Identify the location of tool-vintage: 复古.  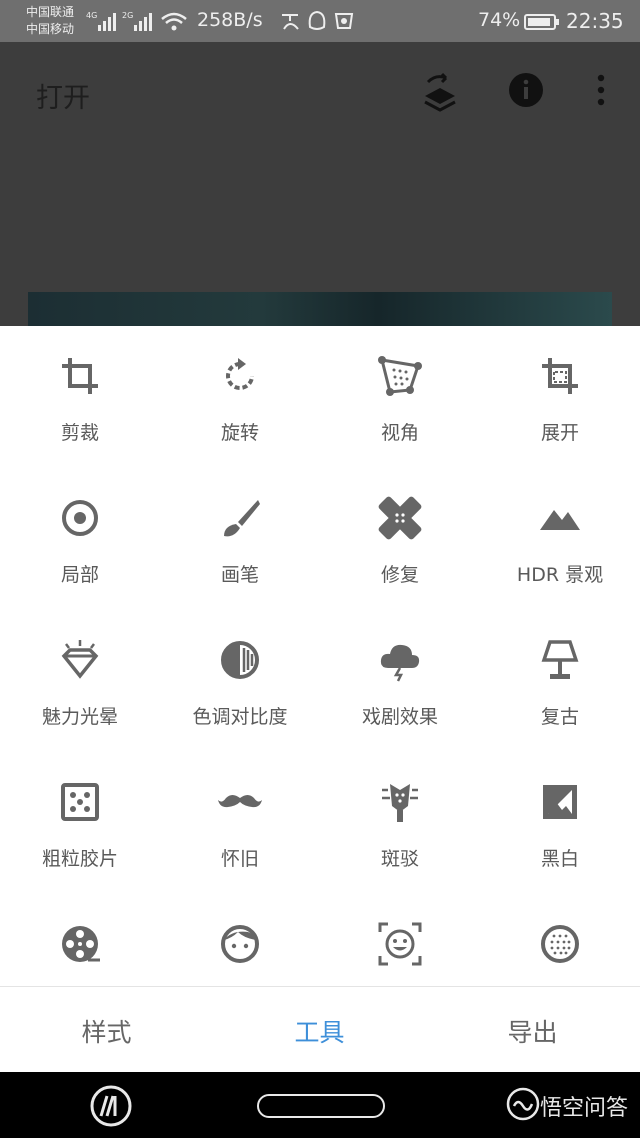
(560, 681).